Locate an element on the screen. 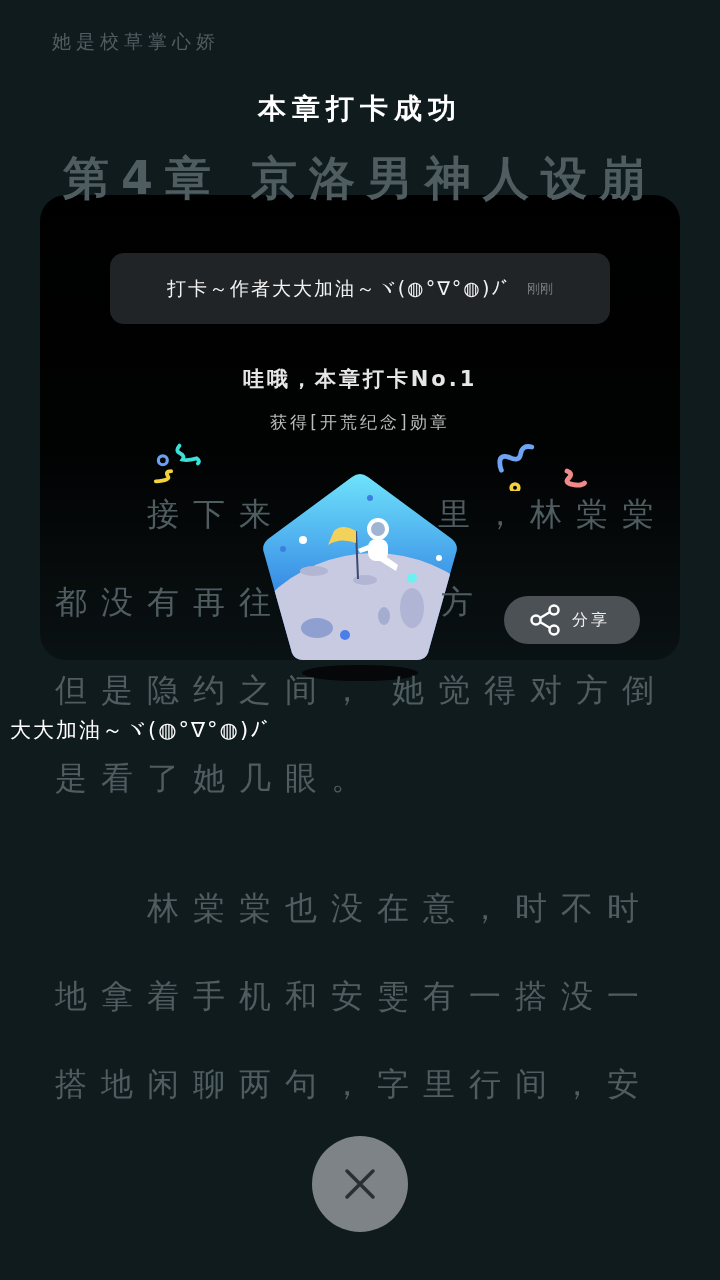 This screenshot has height=1280, width=720. close-icon is located at coordinates (360, 1184).